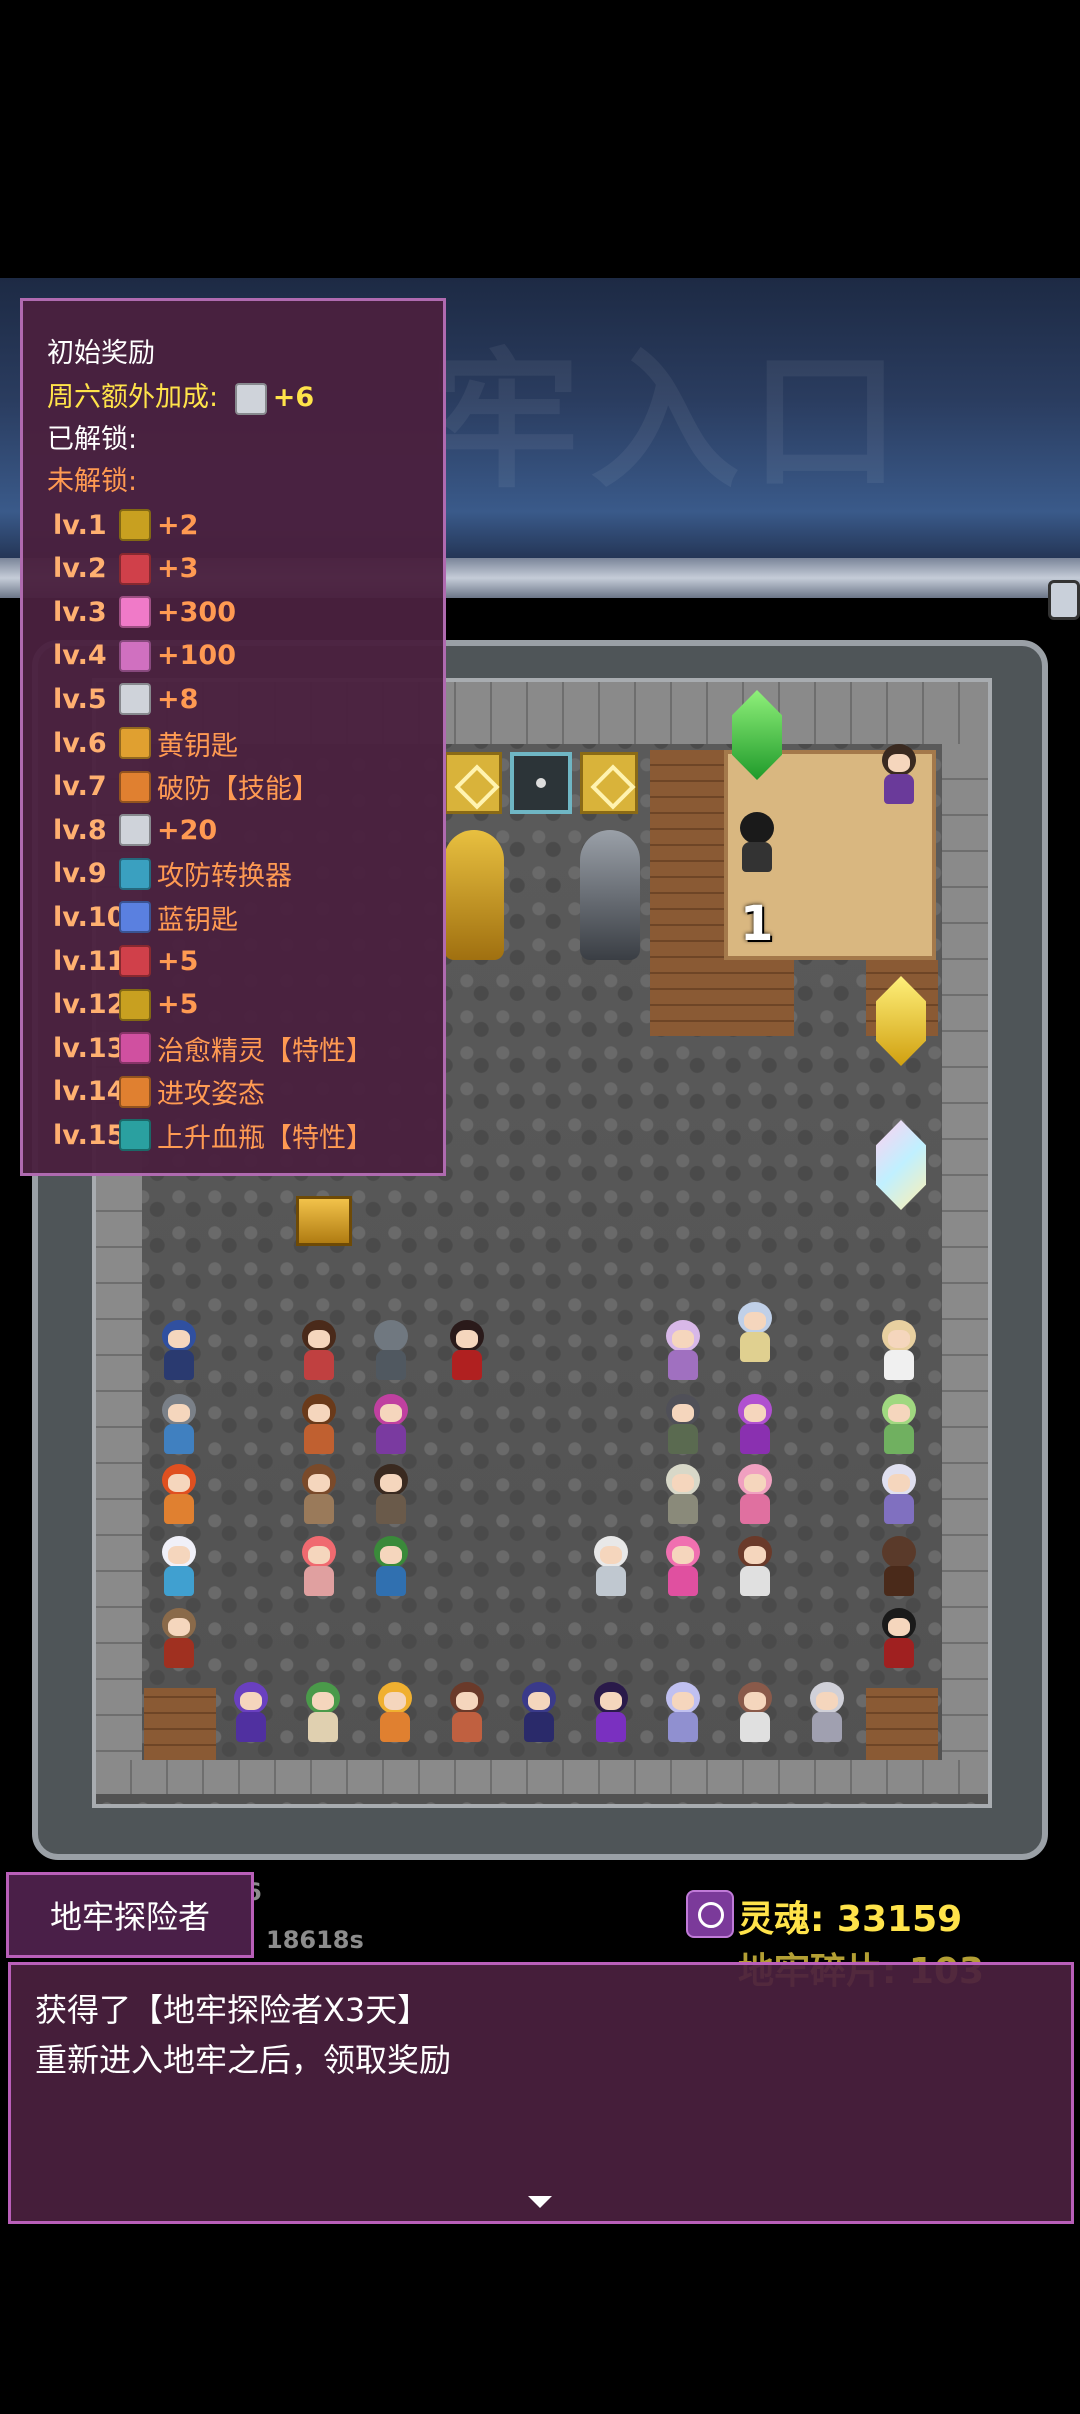  What do you see at coordinates (324, 1221) in the screenshot?
I see `treasure-chest` at bounding box center [324, 1221].